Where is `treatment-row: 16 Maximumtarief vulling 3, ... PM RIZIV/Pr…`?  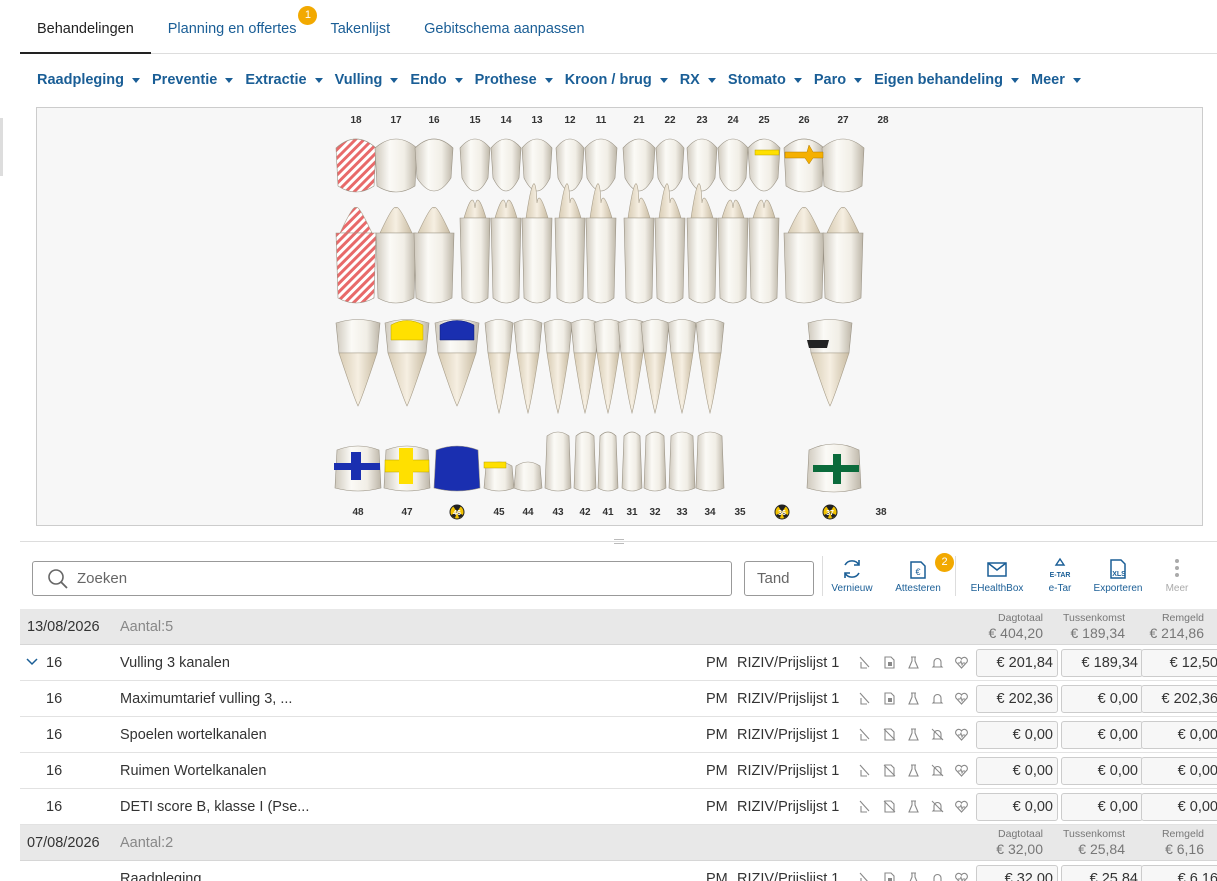 treatment-row: 16 Maximumtarief vulling 3, ... PM RIZIV/Pr… is located at coordinates (618, 699).